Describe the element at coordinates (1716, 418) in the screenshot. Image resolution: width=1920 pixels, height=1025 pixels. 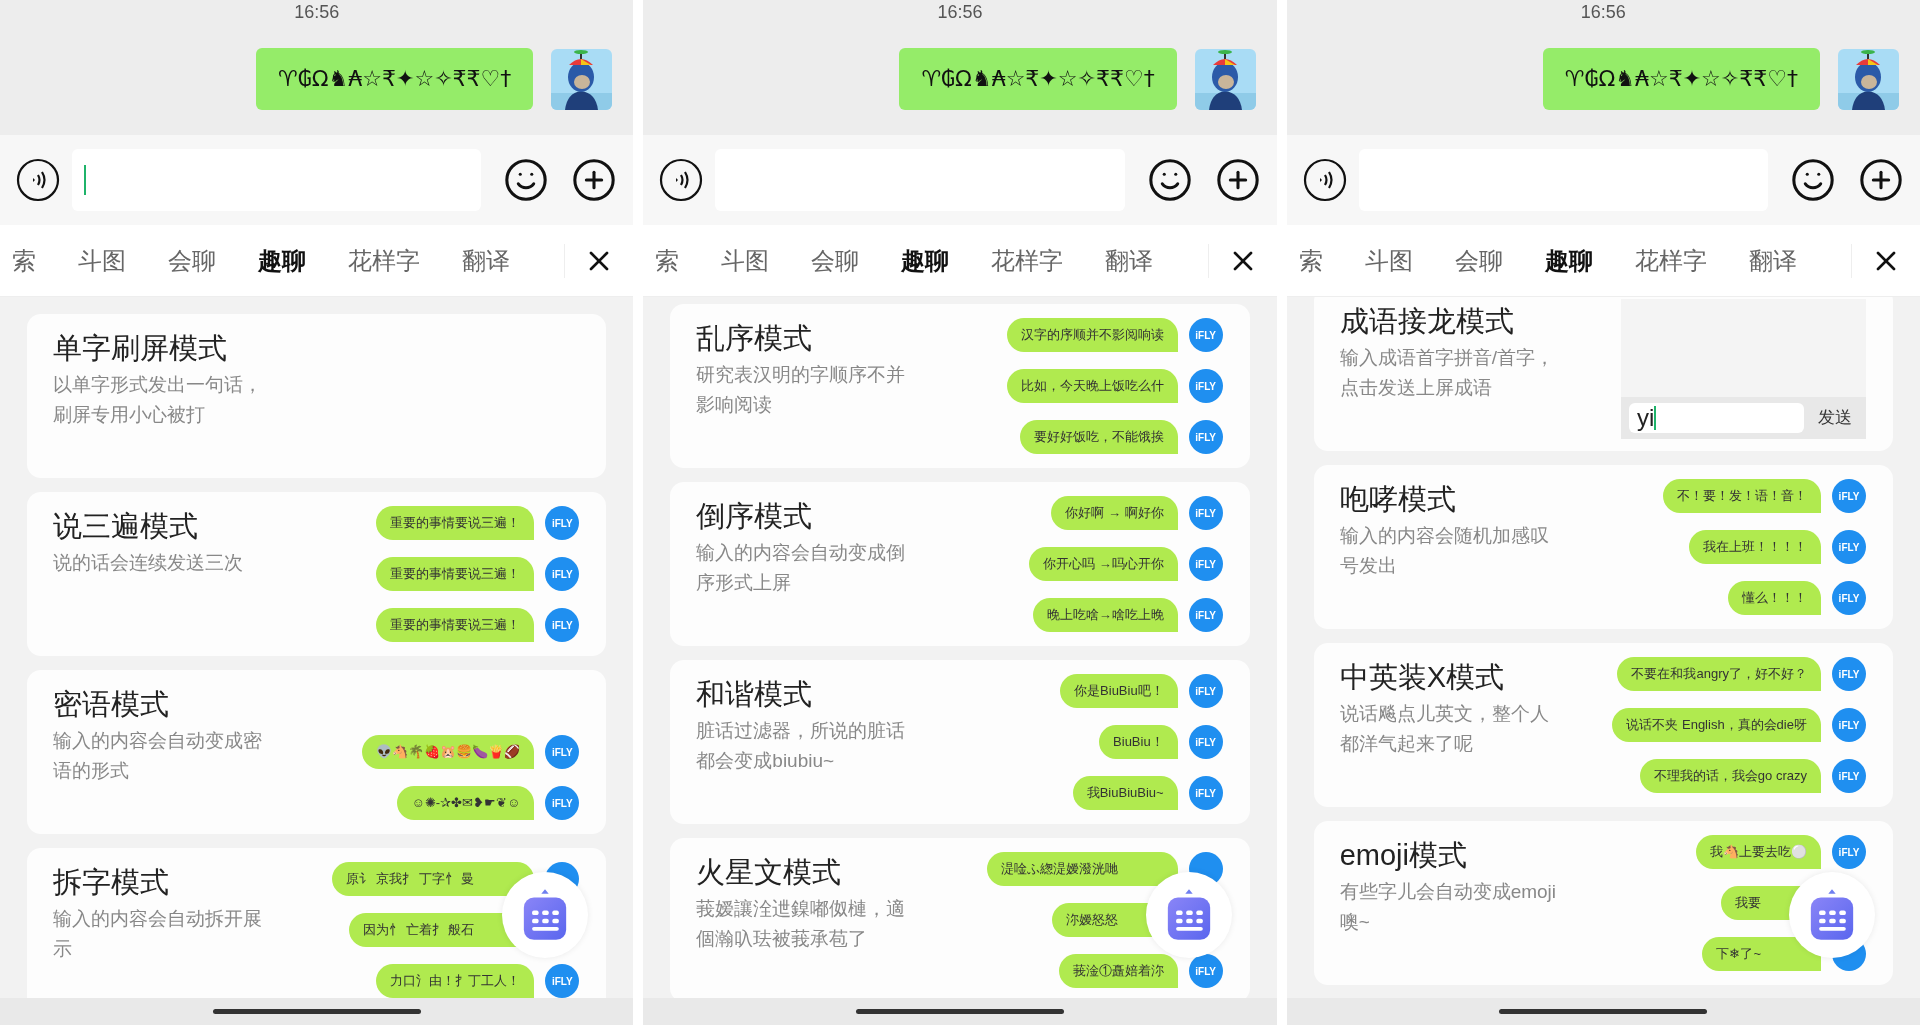
I see `input-field: yi` at that location.